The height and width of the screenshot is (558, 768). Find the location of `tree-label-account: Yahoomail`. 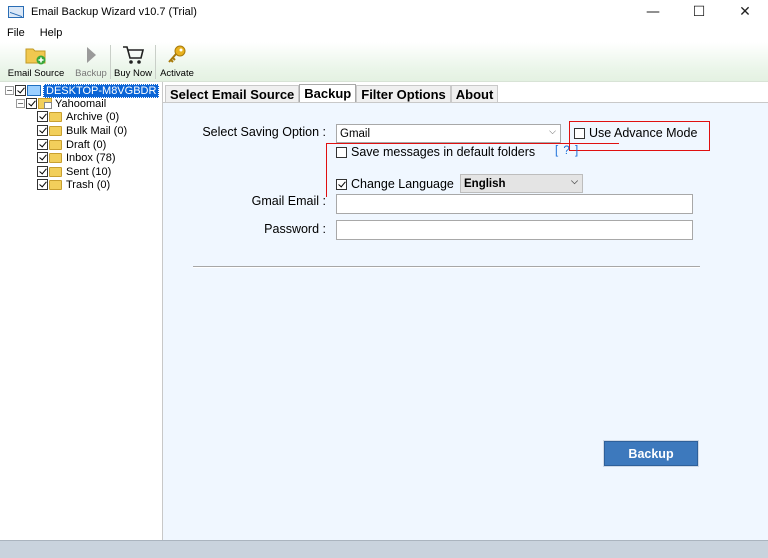

tree-label-account: Yahoomail is located at coordinates (80, 104).